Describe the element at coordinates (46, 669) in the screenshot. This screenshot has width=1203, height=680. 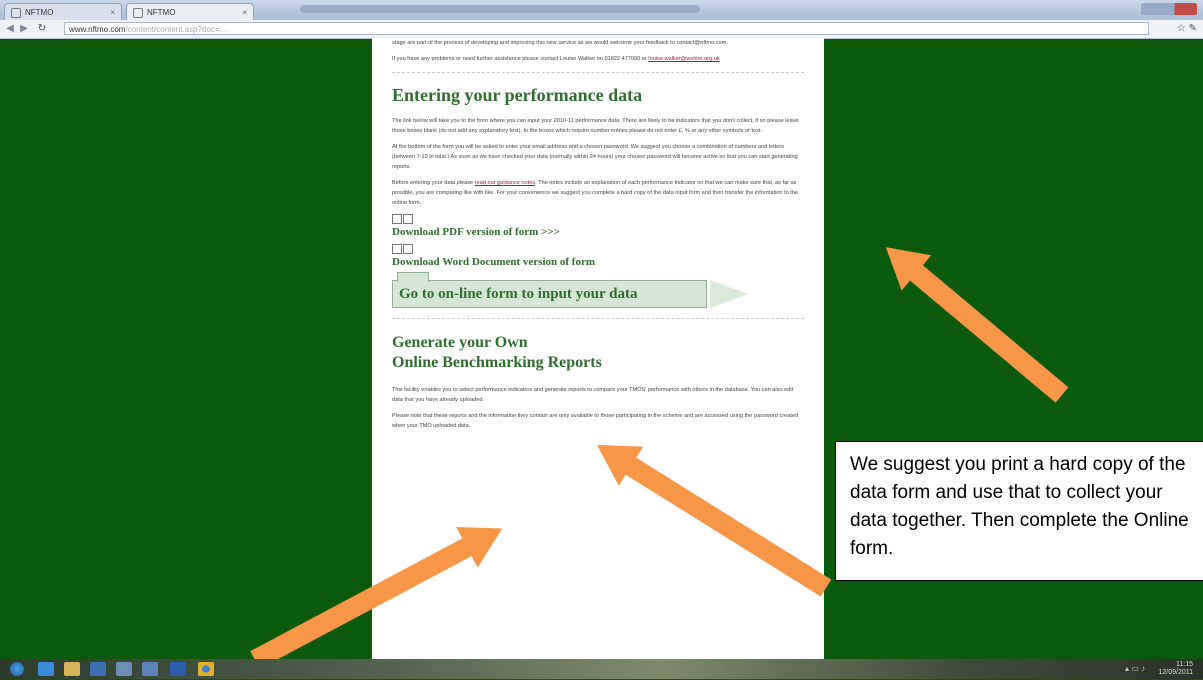
I see `internet-explorer-icon` at that location.